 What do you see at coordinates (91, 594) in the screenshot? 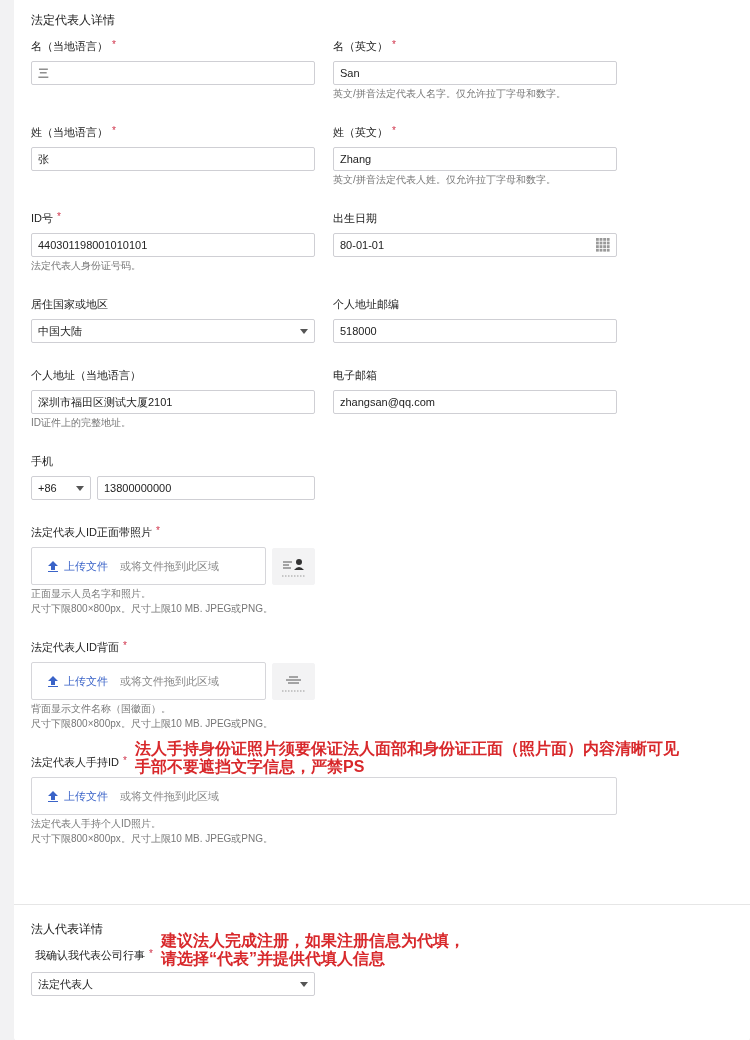
I see `hint-text: 正面显示人员名字和照片。` at bounding box center [91, 594].